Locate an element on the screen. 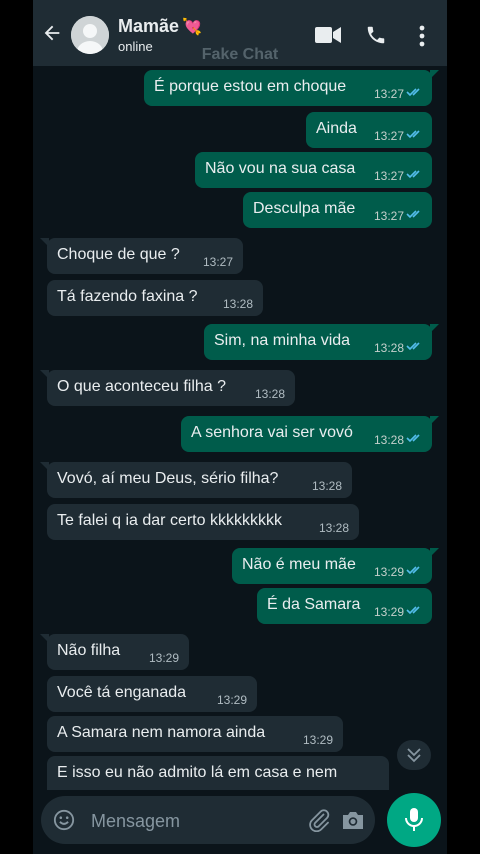 This screenshot has height=854, width=480. message-bubble: Te falei q ia dar certo kkkkkkkkk 13:28 is located at coordinates (203, 522).